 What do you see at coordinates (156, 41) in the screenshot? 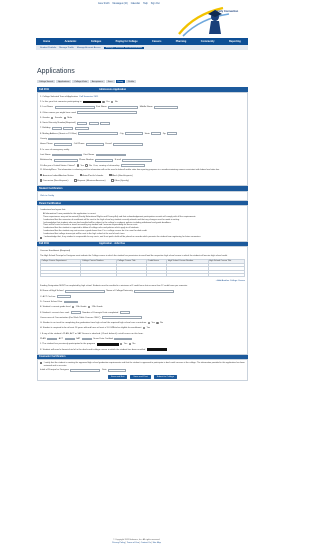
I see `nav-careers: Careers` at bounding box center [156, 41].